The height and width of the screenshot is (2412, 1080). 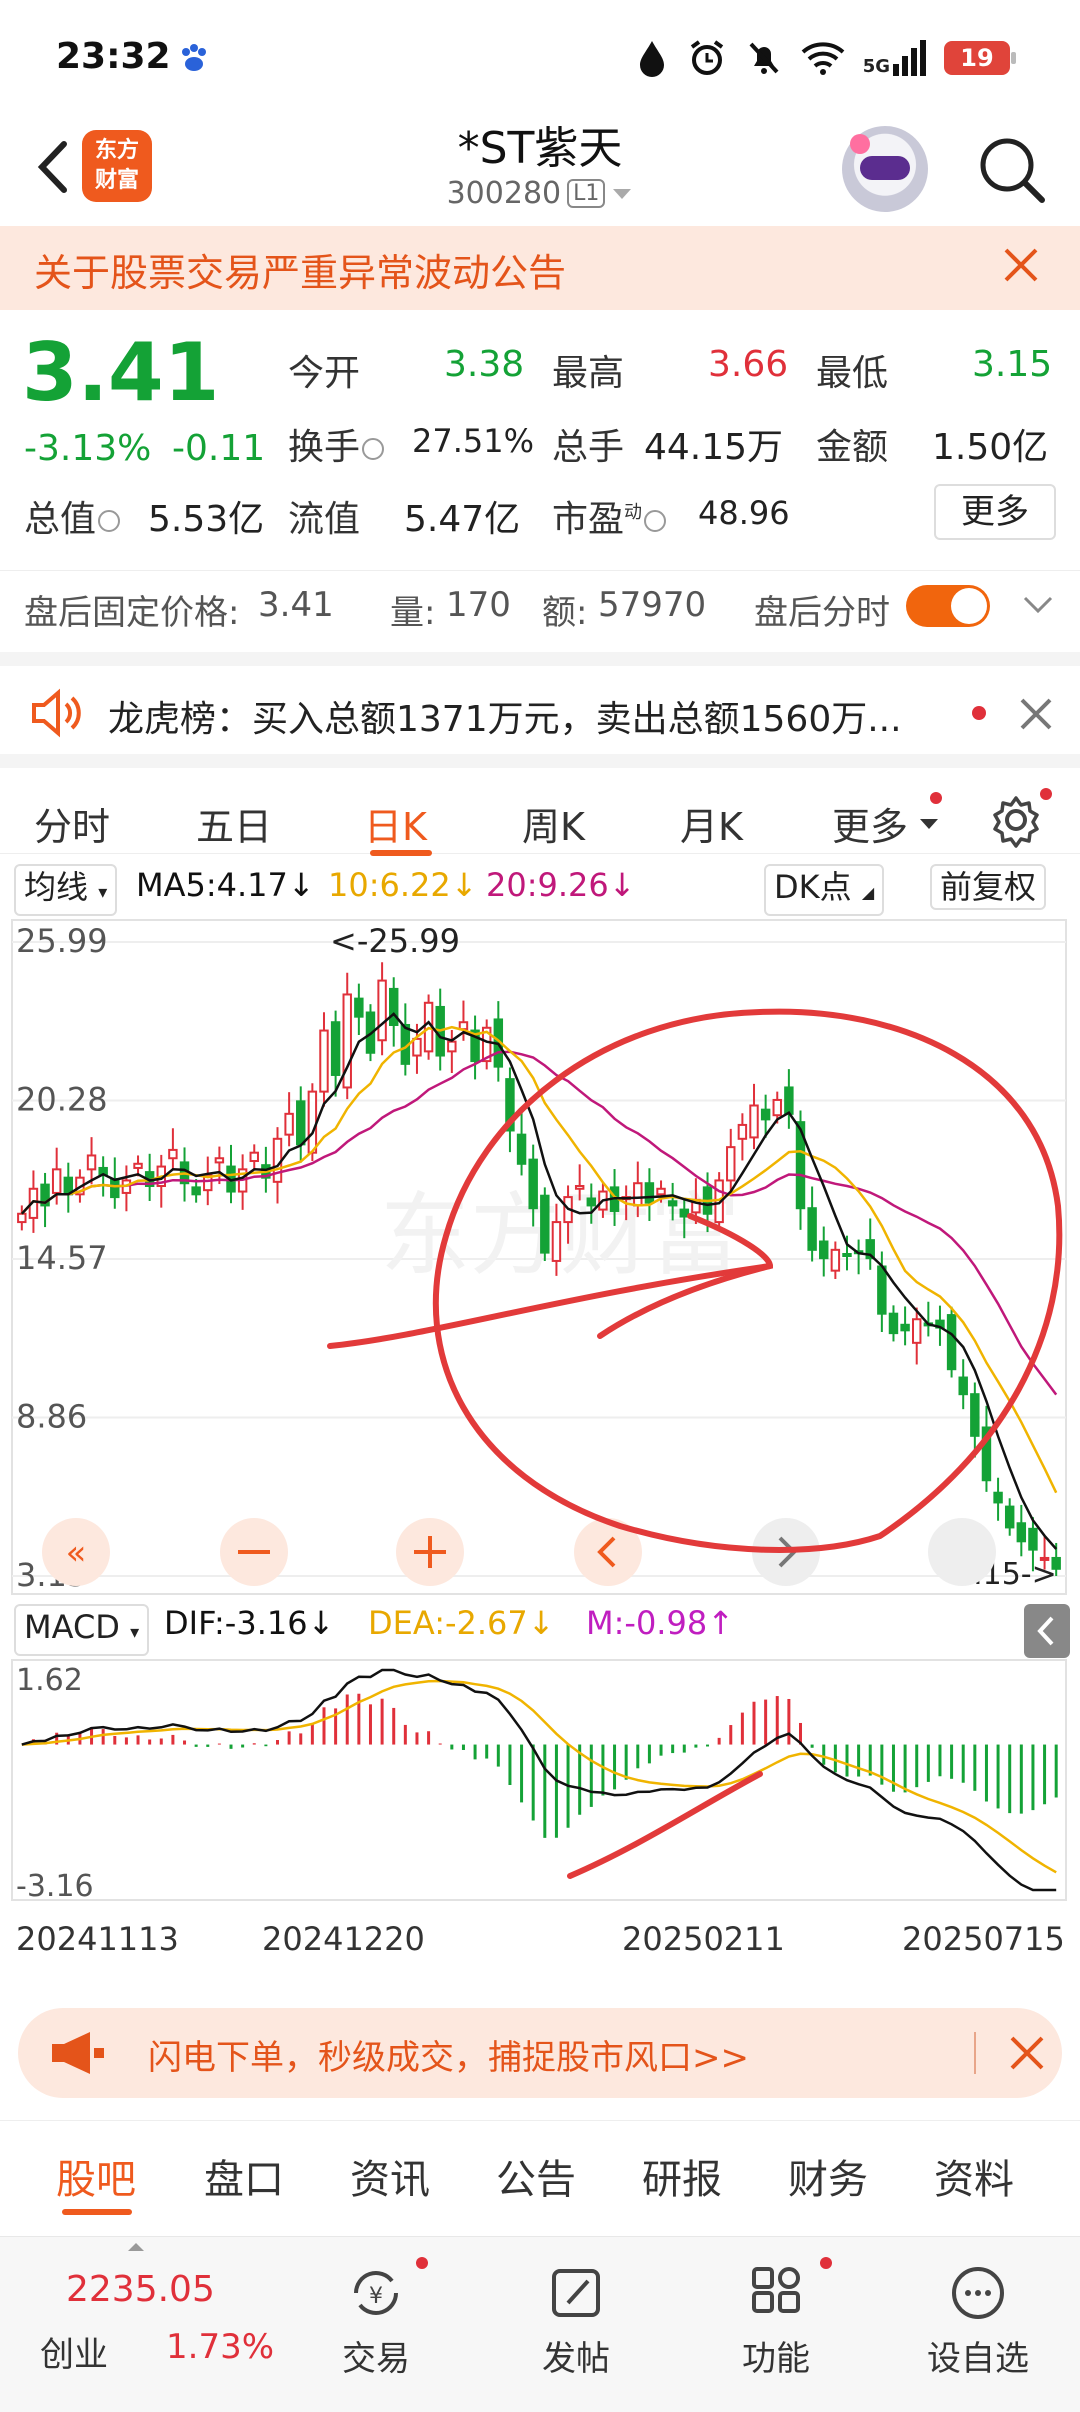 I want to click on double-chevron-left-icon: «, so click(x=76, y=1553).